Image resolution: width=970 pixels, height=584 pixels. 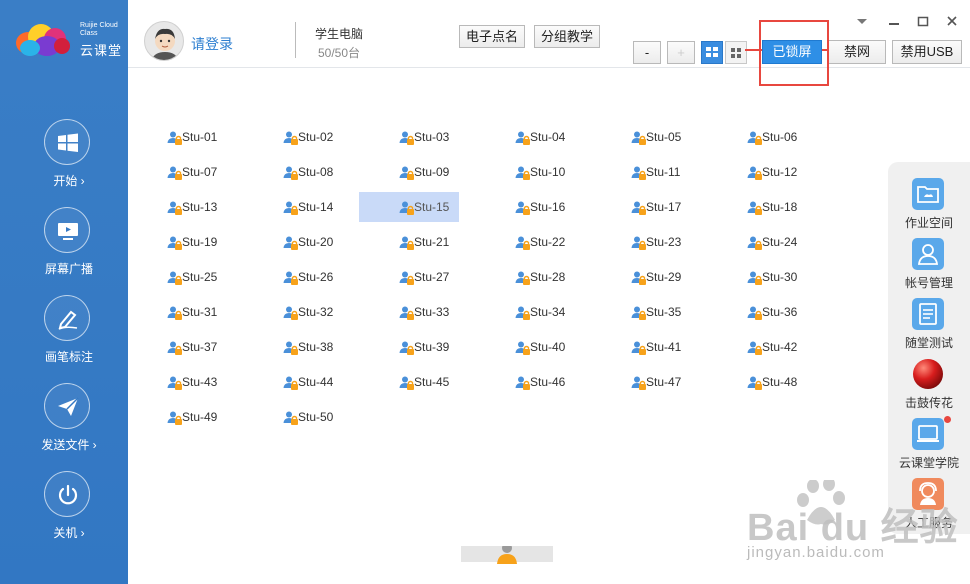 I want to click on student-tile: Stu-35, so click(x=641, y=312).